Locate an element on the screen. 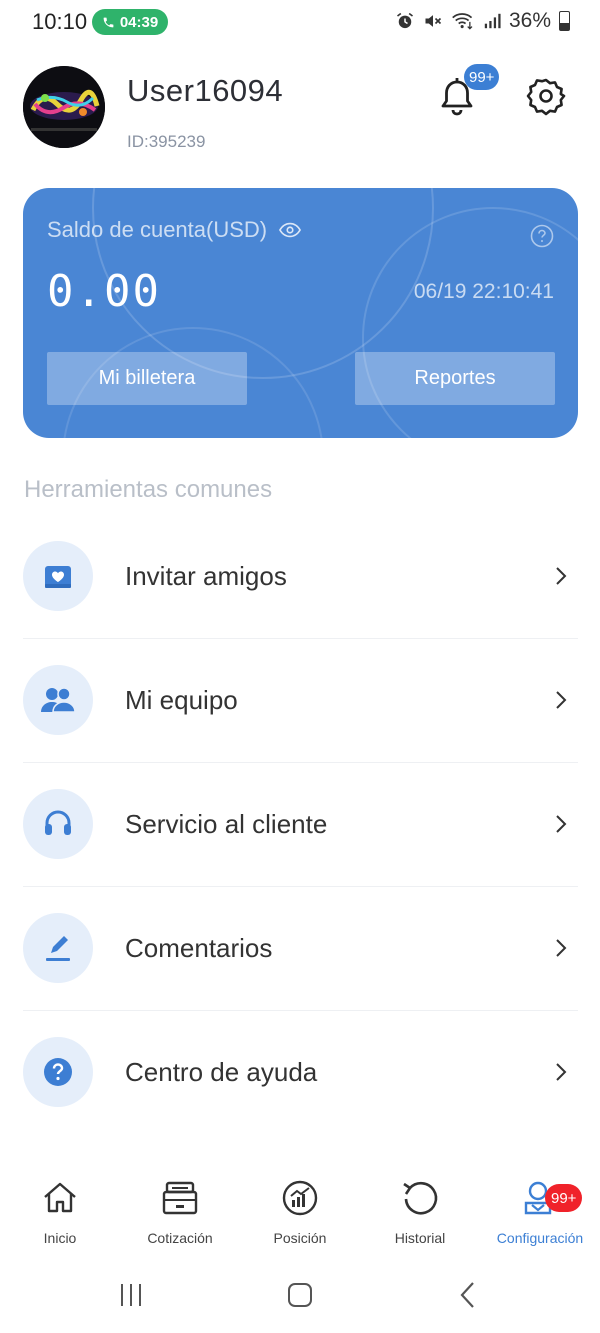  menu-item-help-center: Centro de ayuda is located at coordinates (300, 1072).